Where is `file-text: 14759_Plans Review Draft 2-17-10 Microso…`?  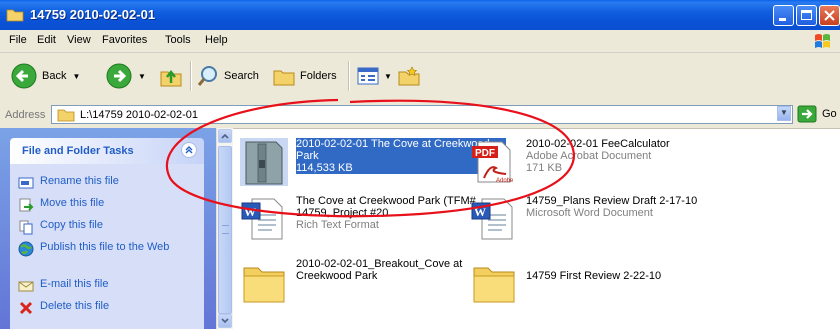 file-text: 14759_Plans Review Draft 2-17-10 Microso… is located at coordinates (631, 207).